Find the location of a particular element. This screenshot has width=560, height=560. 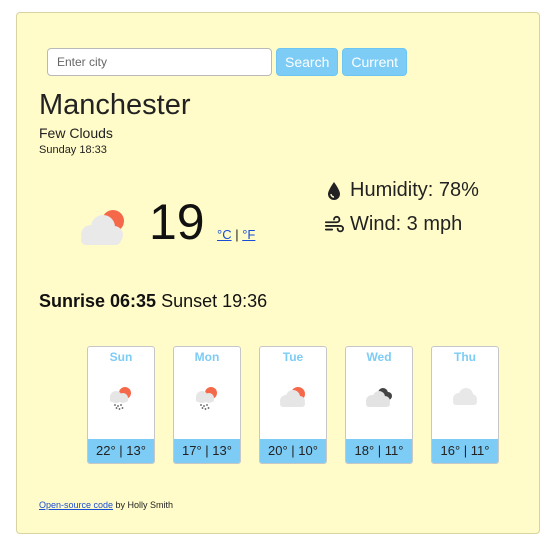

forecast-temp-range: 20° | 10° is located at coordinates (293, 451).